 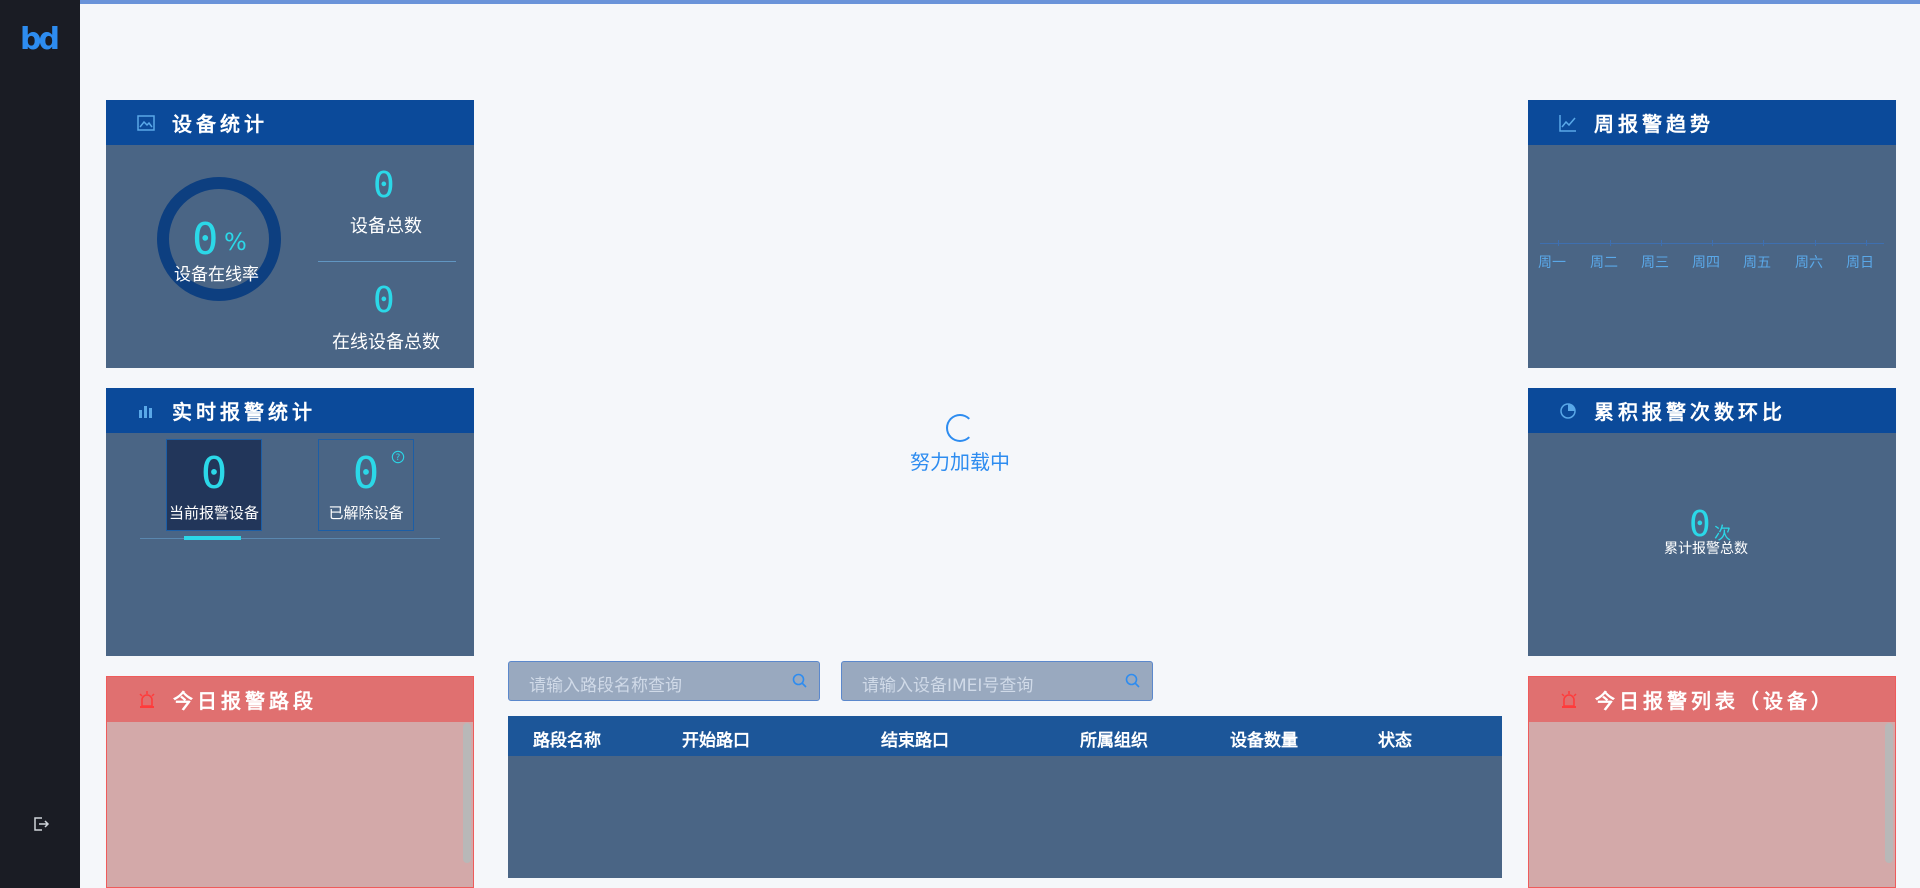 I want to click on day-label: 周日, so click(x=1860, y=263).